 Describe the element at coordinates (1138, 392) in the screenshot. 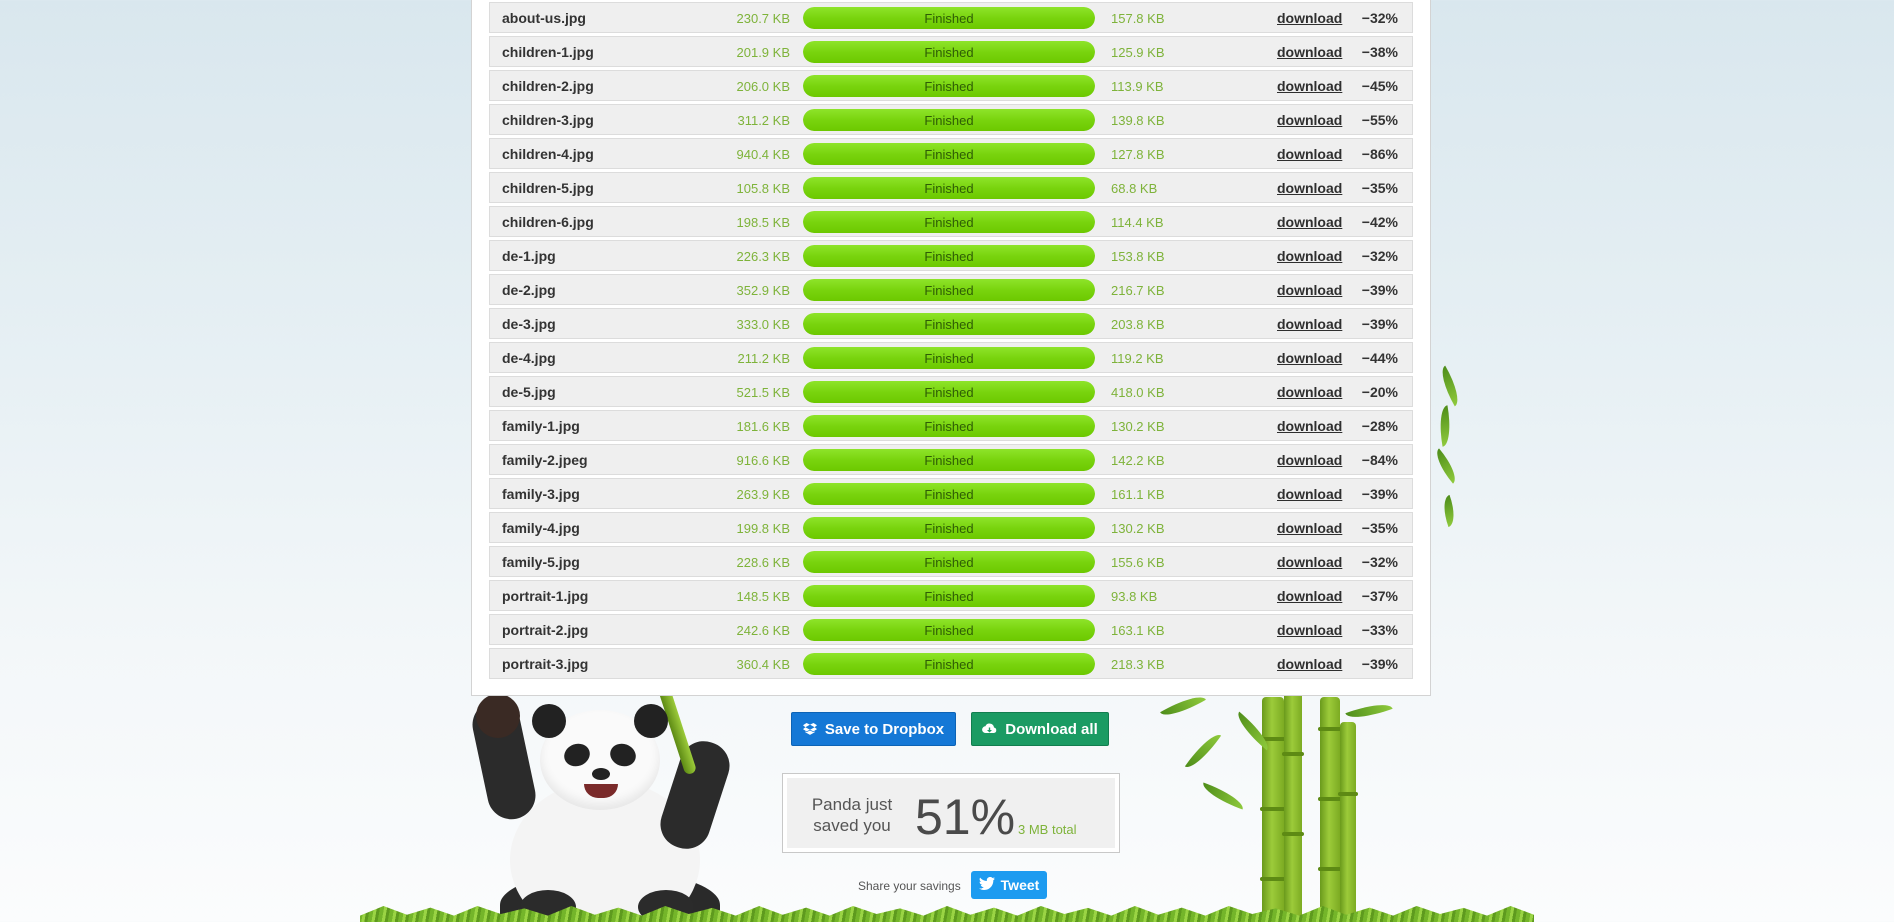

I see `compressed-size: 418.0 KB` at that location.